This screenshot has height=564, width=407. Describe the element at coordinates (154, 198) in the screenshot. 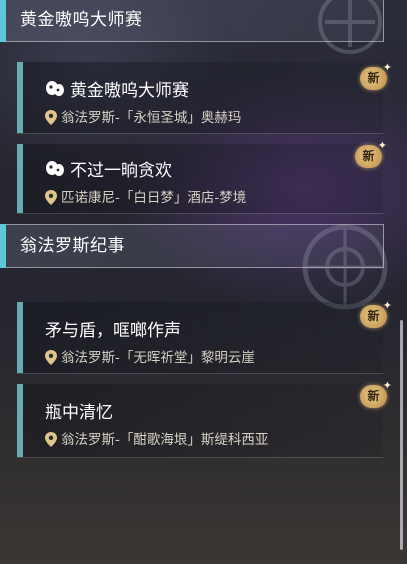

I see `quest-location: 匹诺康尼-「白日梦」酒店-梦境` at that location.